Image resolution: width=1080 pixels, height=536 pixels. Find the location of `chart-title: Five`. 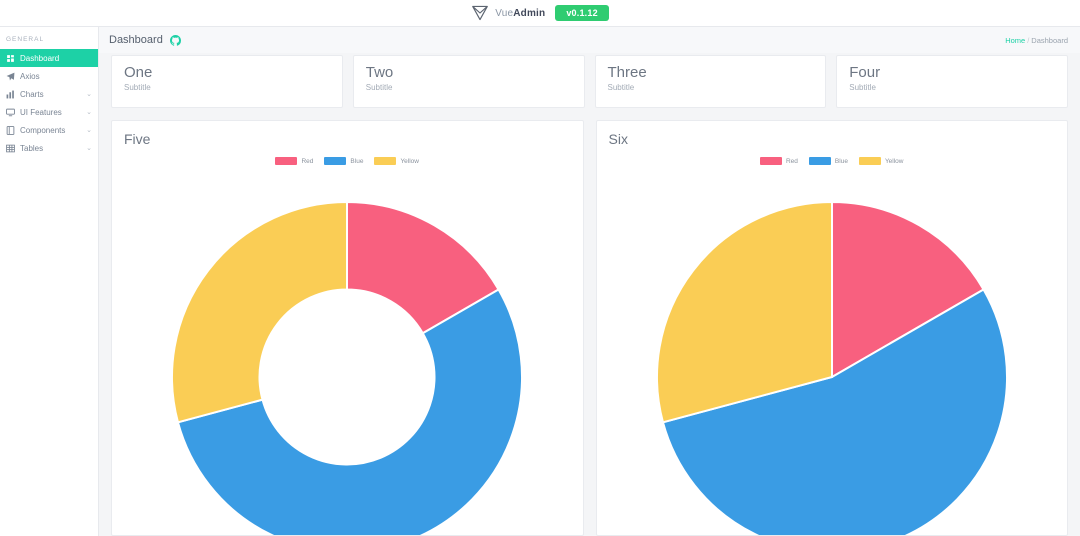

chart-title: Five is located at coordinates (137, 139).